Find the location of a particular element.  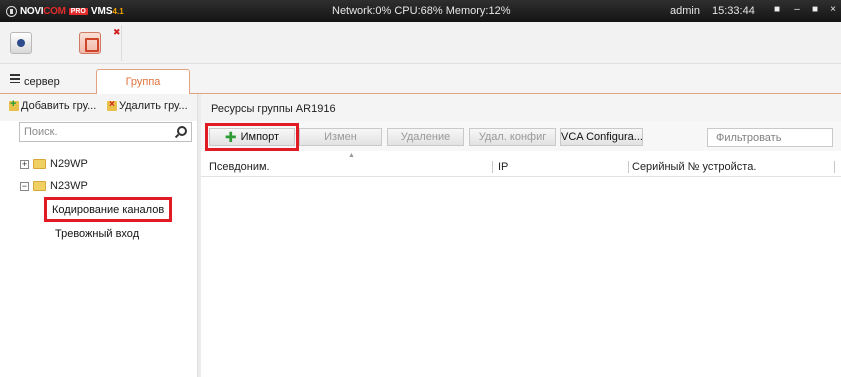

tree-item-alarm-input: Тревожный вход is located at coordinates (97, 234).